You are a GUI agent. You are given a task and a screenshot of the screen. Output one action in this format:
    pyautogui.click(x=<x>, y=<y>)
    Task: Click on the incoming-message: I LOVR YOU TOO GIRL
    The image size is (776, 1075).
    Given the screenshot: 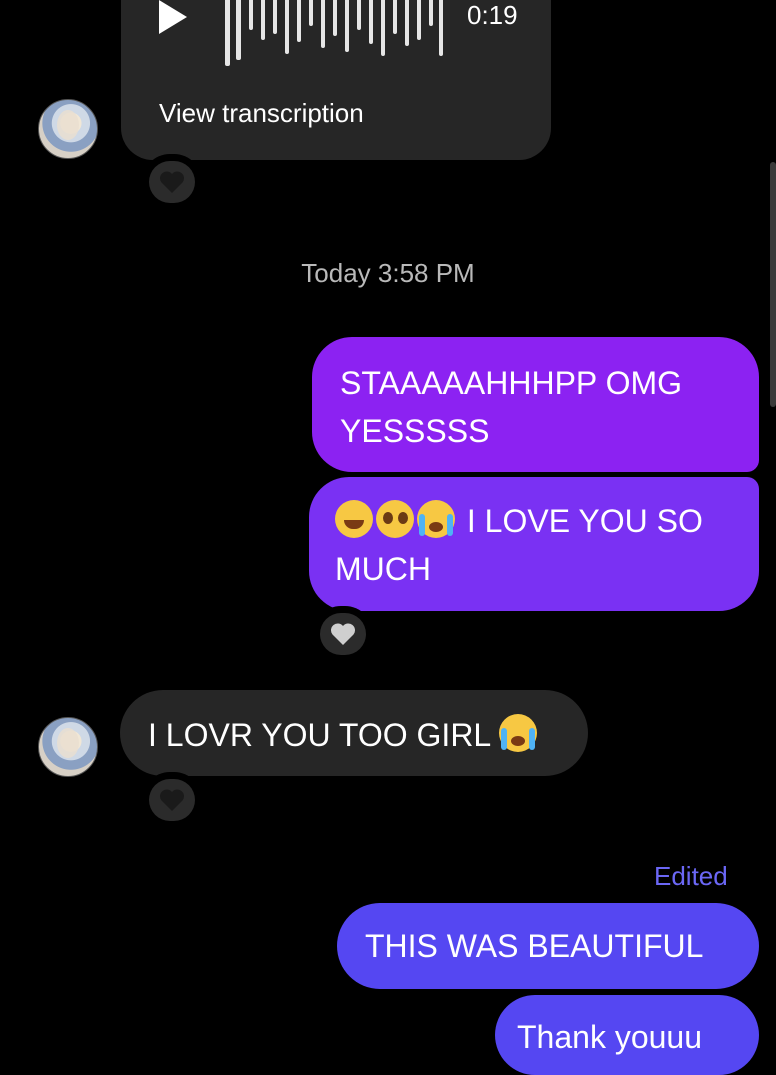 What is the action you would take?
    pyautogui.click(x=354, y=733)
    